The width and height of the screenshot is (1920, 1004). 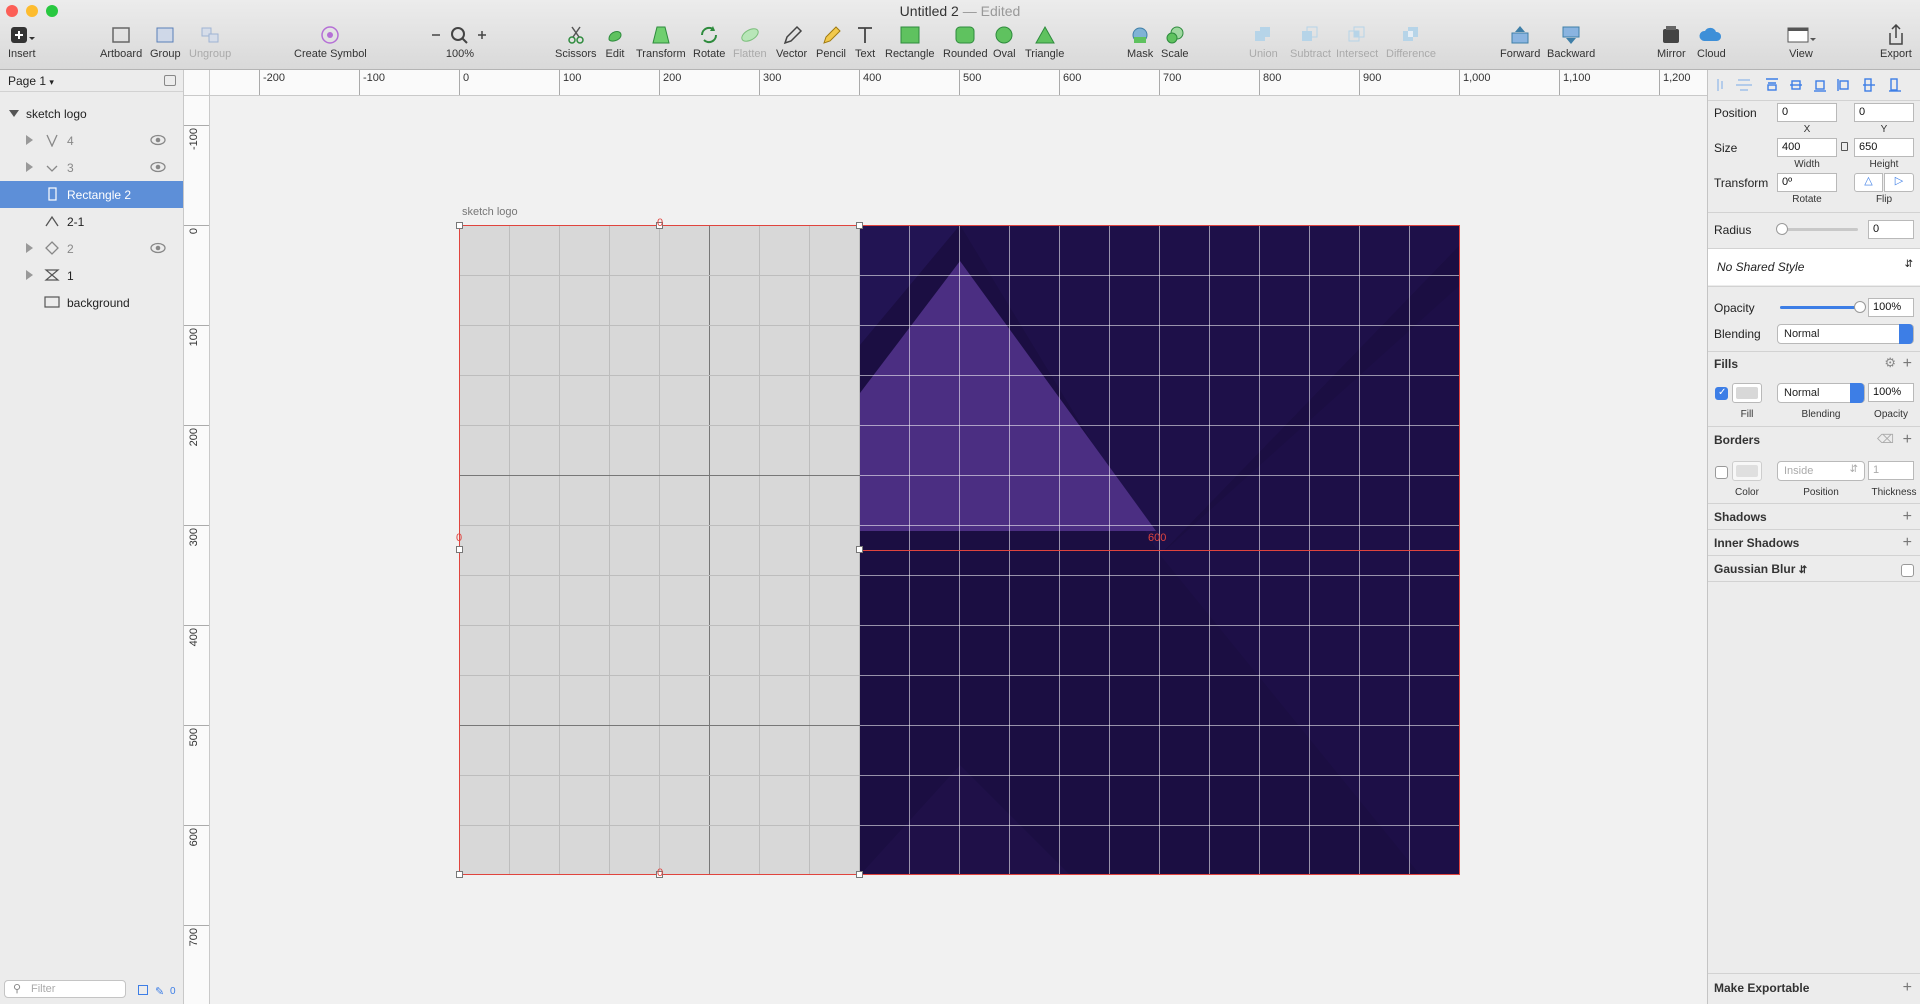 I want to click on transform-button: Transform, so click(x=661, y=42).